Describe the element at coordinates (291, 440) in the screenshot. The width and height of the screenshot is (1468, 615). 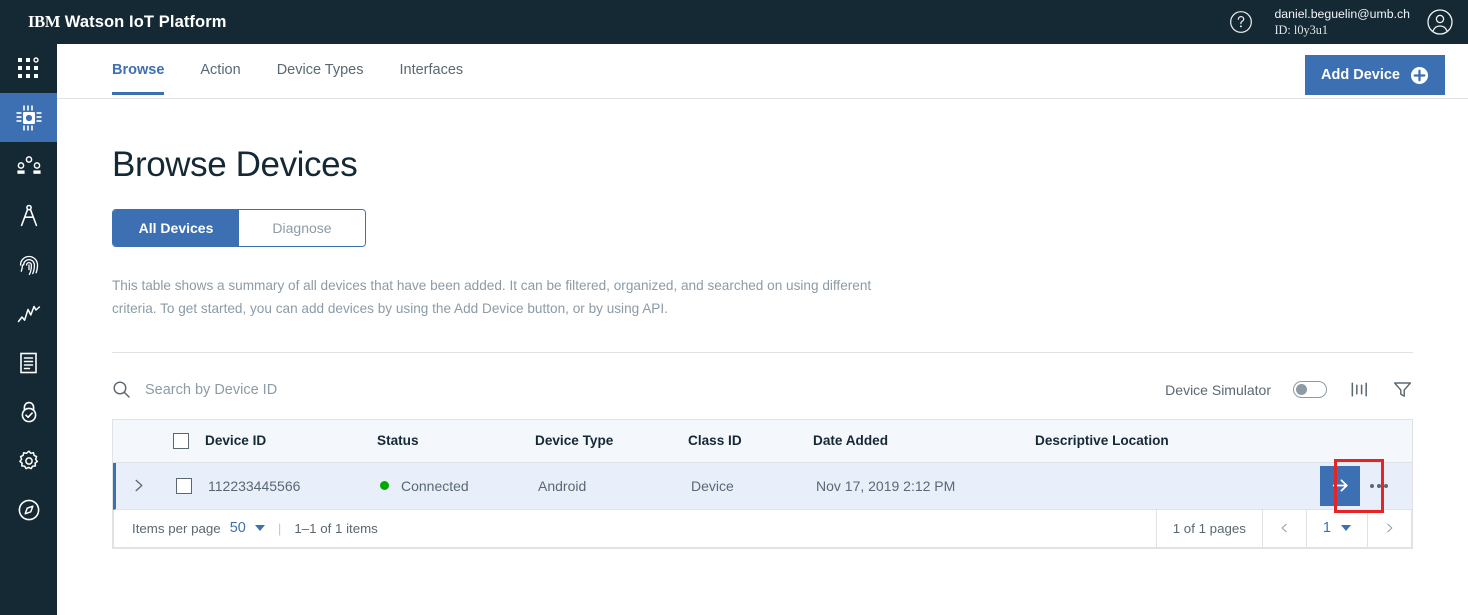
I see `column-header-device-id: Device ID` at that location.